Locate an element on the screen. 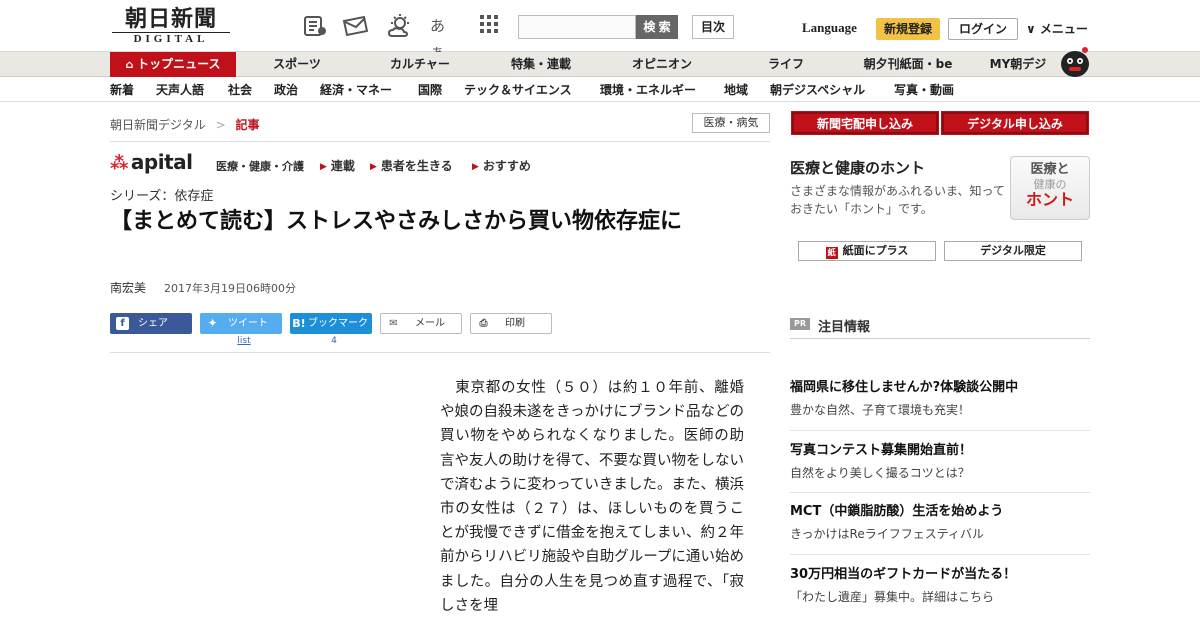  nav2-society: 社会 is located at coordinates (240, 90).